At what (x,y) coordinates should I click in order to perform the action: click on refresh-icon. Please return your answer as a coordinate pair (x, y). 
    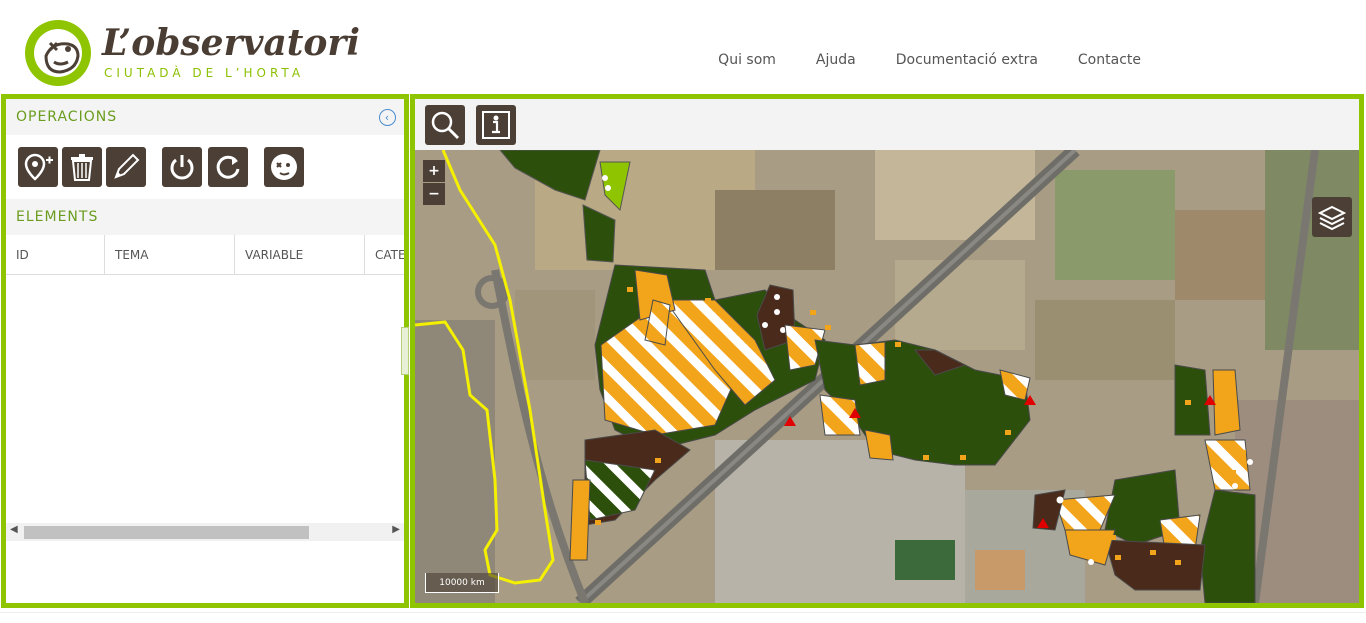
    Looking at the image, I should click on (228, 167).